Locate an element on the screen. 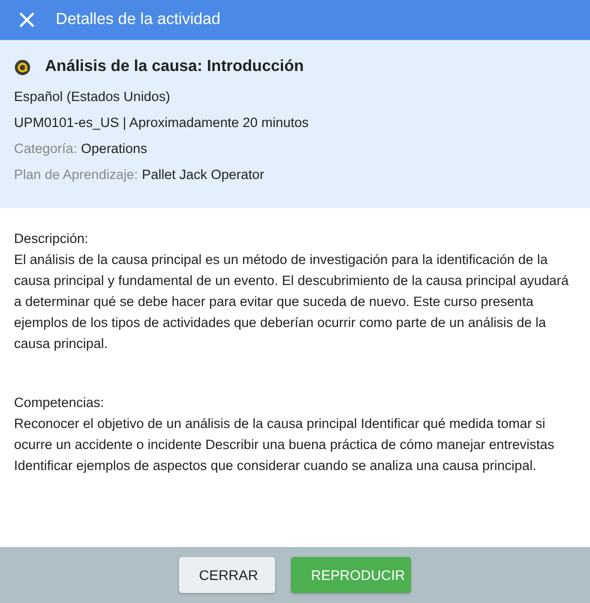  code-duration-text: UPM0101-es_US | Aproximadamente 20 minutos is located at coordinates (162, 122).